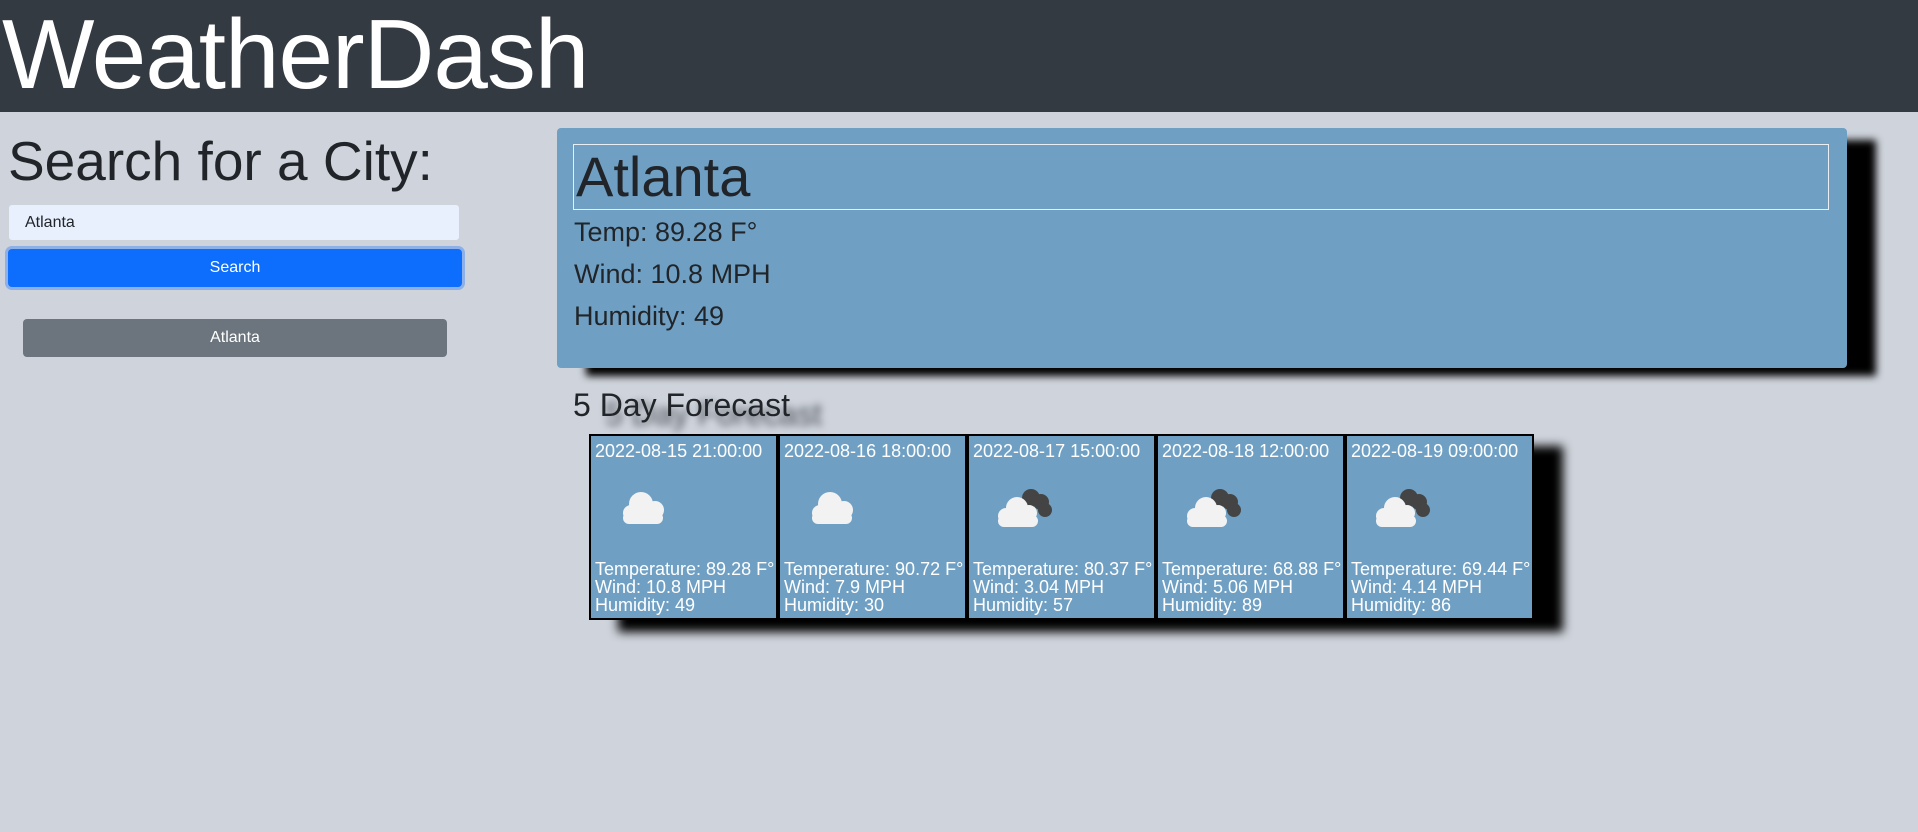 Image resolution: width=1918 pixels, height=832 pixels. What do you see at coordinates (1212, 605) in the screenshot?
I see `forecast-humidity: Humidity: 89` at bounding box center [1212, 605].